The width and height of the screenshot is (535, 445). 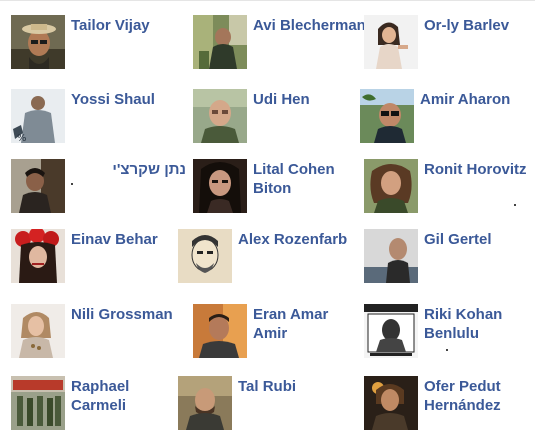 I want to click on friend-name: Yossi Shaul, so click(x=126, y=99).